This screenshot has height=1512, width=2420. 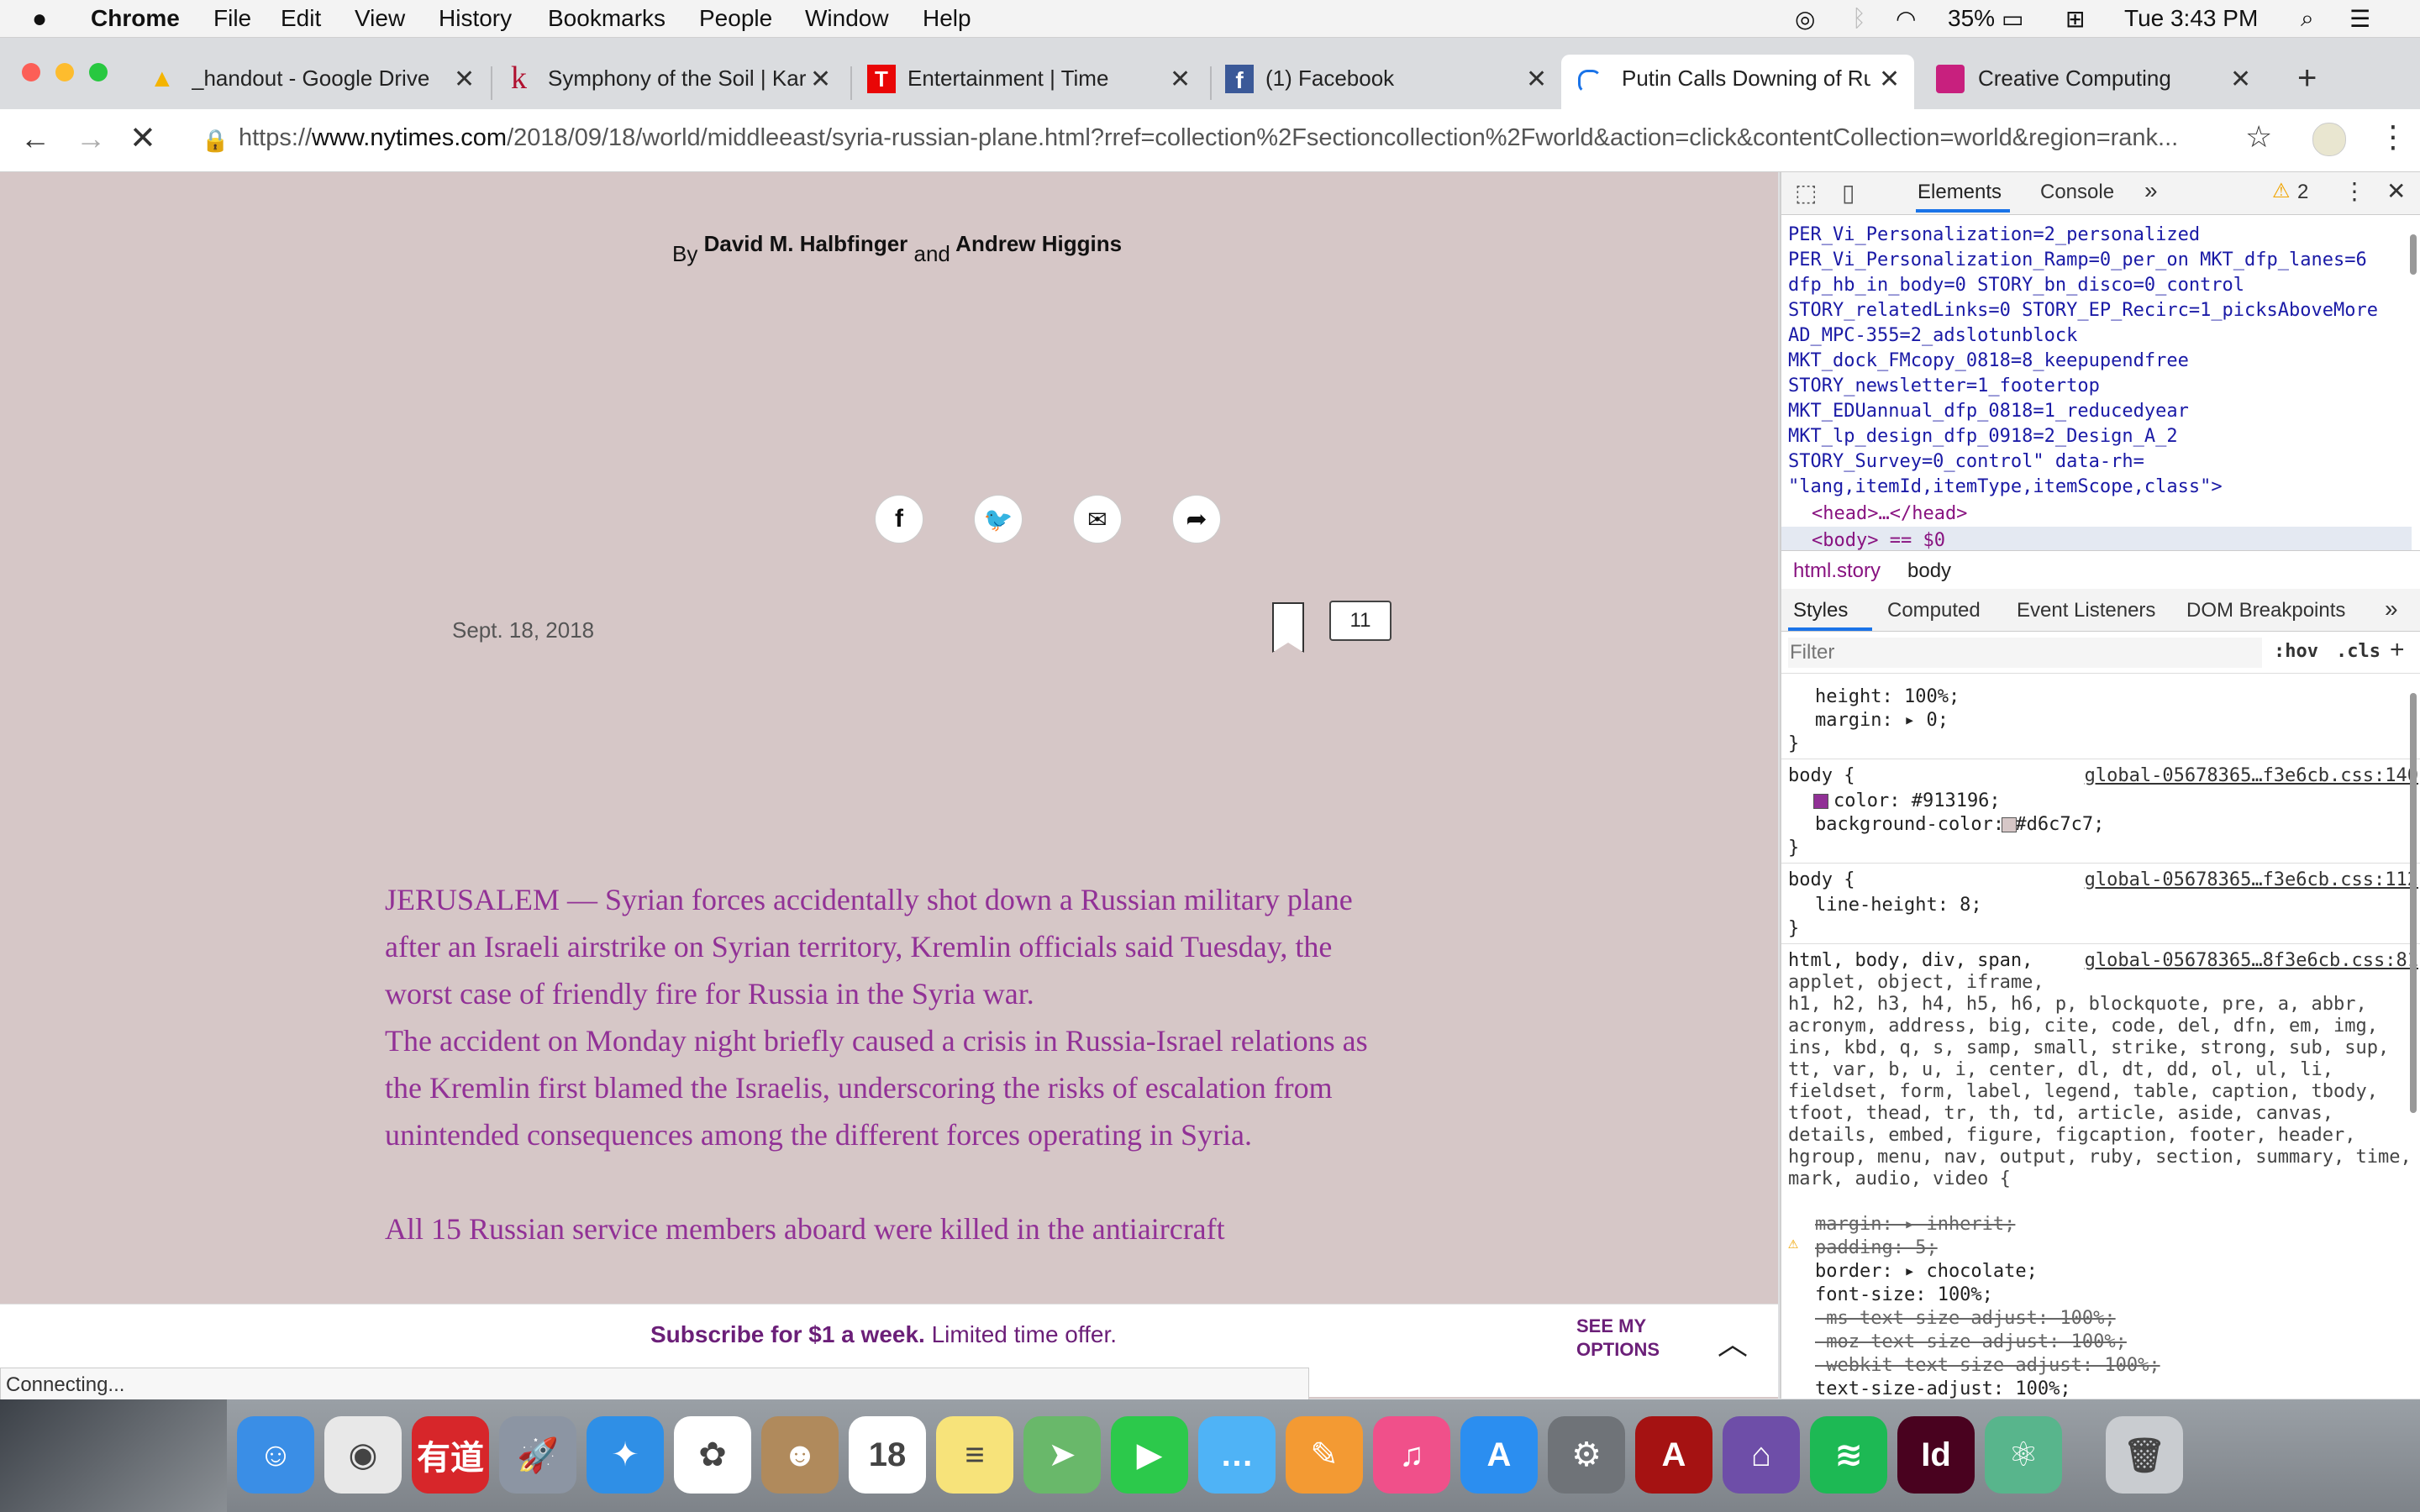 I want to click on dom-attribute-line: STORY_Survey=0_control" data-rh=, so click(x=1966, y=461).